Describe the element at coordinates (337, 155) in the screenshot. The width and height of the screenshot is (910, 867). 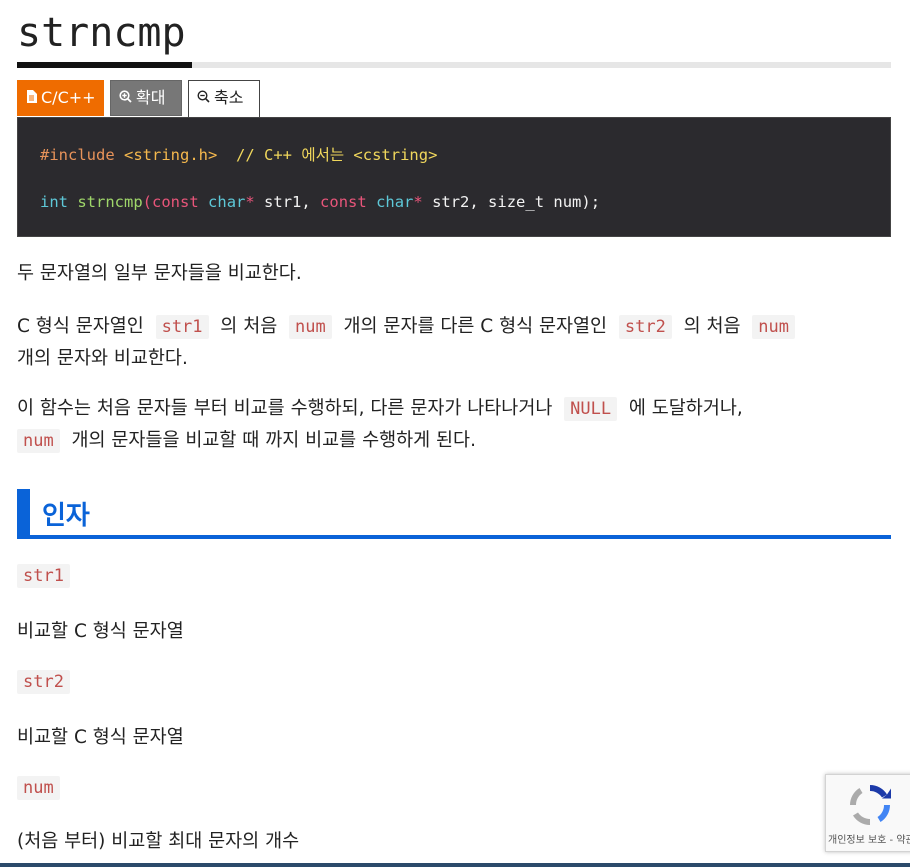
I see `code-comment: // C++ 에서는 <cstring>` at that location.